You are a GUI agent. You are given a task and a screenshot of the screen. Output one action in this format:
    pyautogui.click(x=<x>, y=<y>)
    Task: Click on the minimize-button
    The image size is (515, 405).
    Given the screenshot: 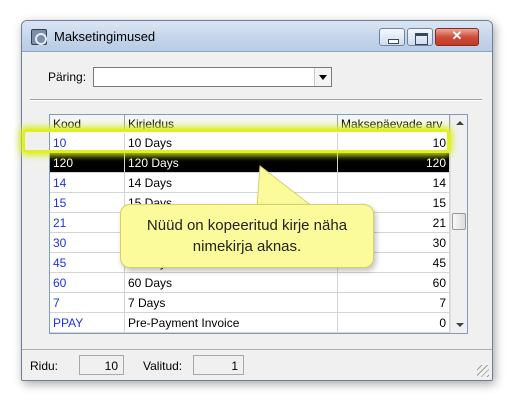 What is the action you would take?
    pyautogui.click(x=392, y=37)
    